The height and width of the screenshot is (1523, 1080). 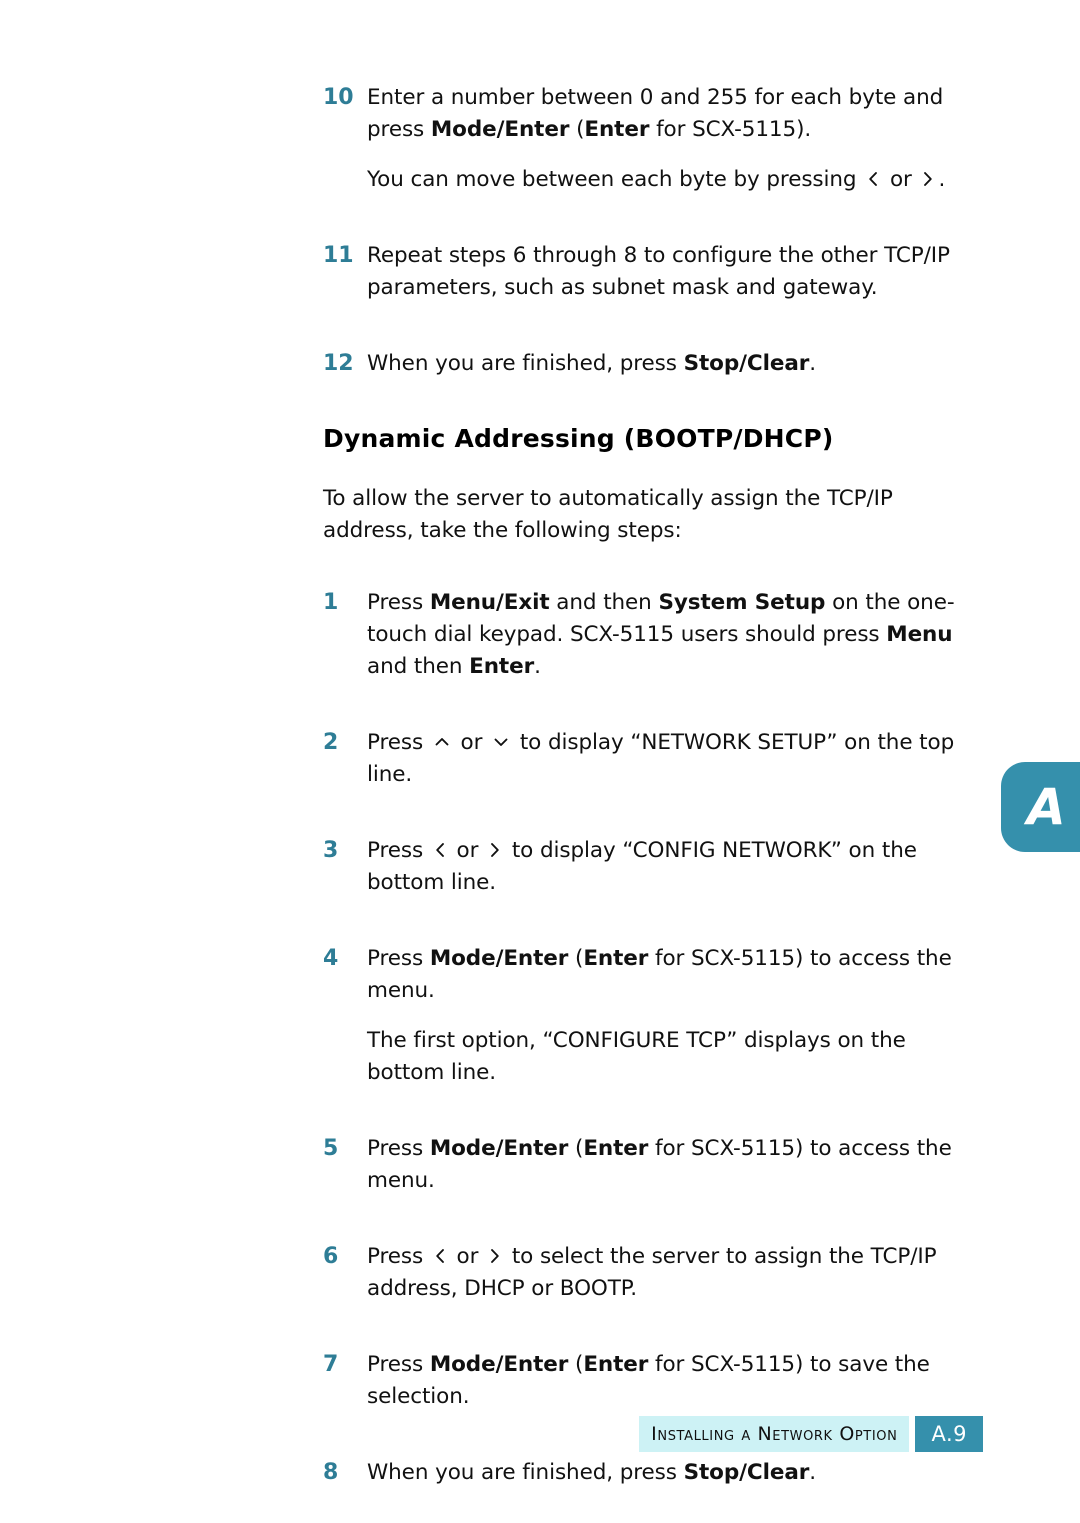 What do you see at coordinates (730, 129) in the screenshot?
I see `step-text-part: for SCX-5115).` at bounding box center [730, 129].